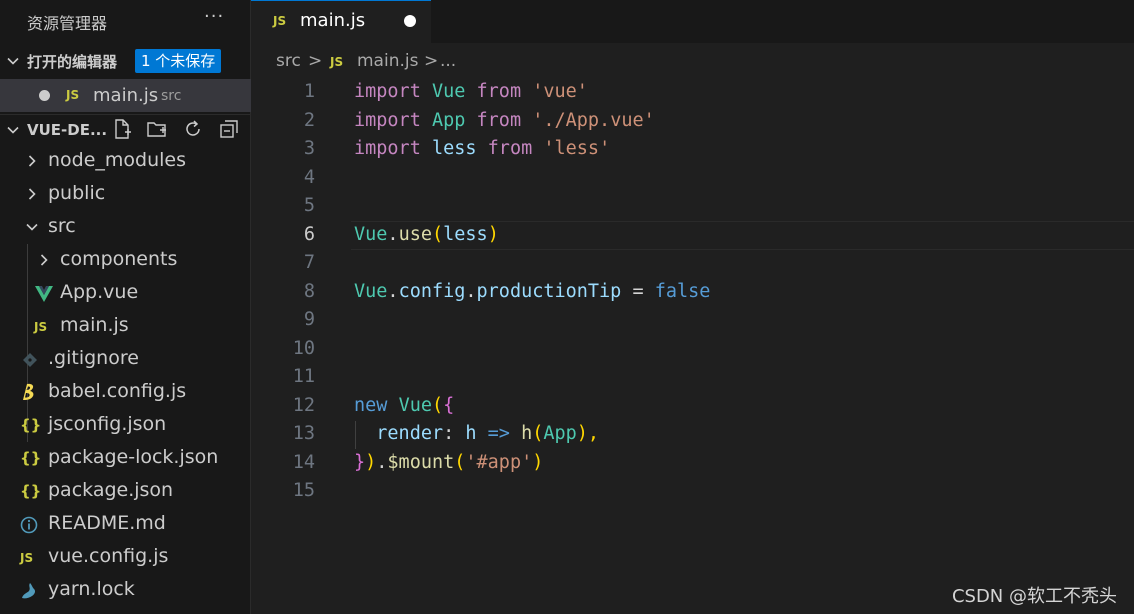 This screenshot has height=614, width=1134. I want to click on unsaved-badge: 1 个未保存, so click(178, 61).